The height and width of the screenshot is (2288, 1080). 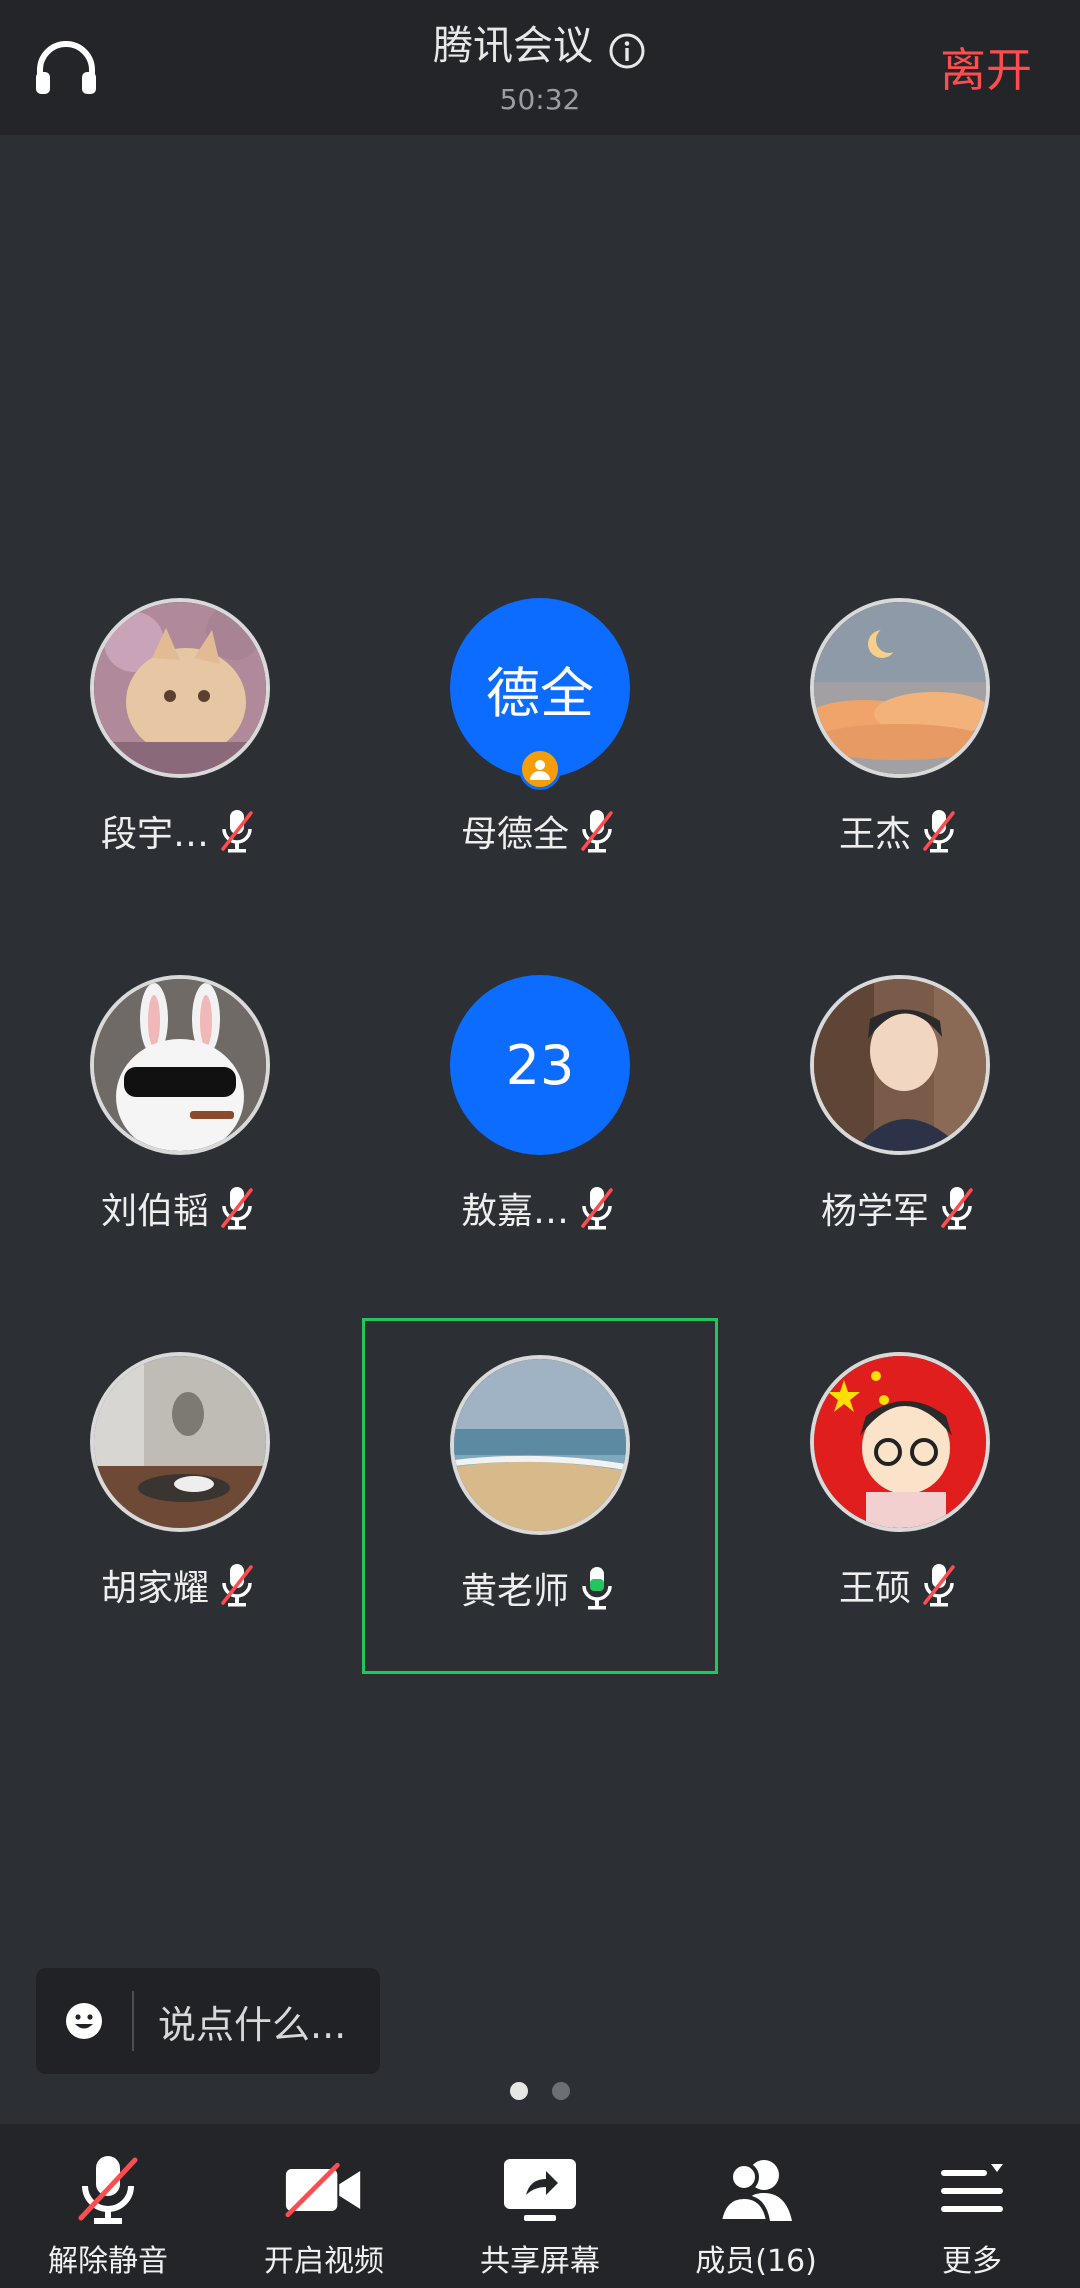 I want to click on participant-tile: 杨学军, so click(x=900, y=1145).